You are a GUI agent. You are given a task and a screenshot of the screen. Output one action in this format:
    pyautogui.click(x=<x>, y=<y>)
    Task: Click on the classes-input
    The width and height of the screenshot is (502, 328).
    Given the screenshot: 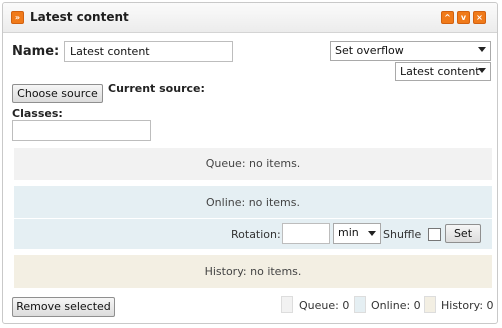 What is the action you would take?
    pyautogui.click(x=81, y=130)
    